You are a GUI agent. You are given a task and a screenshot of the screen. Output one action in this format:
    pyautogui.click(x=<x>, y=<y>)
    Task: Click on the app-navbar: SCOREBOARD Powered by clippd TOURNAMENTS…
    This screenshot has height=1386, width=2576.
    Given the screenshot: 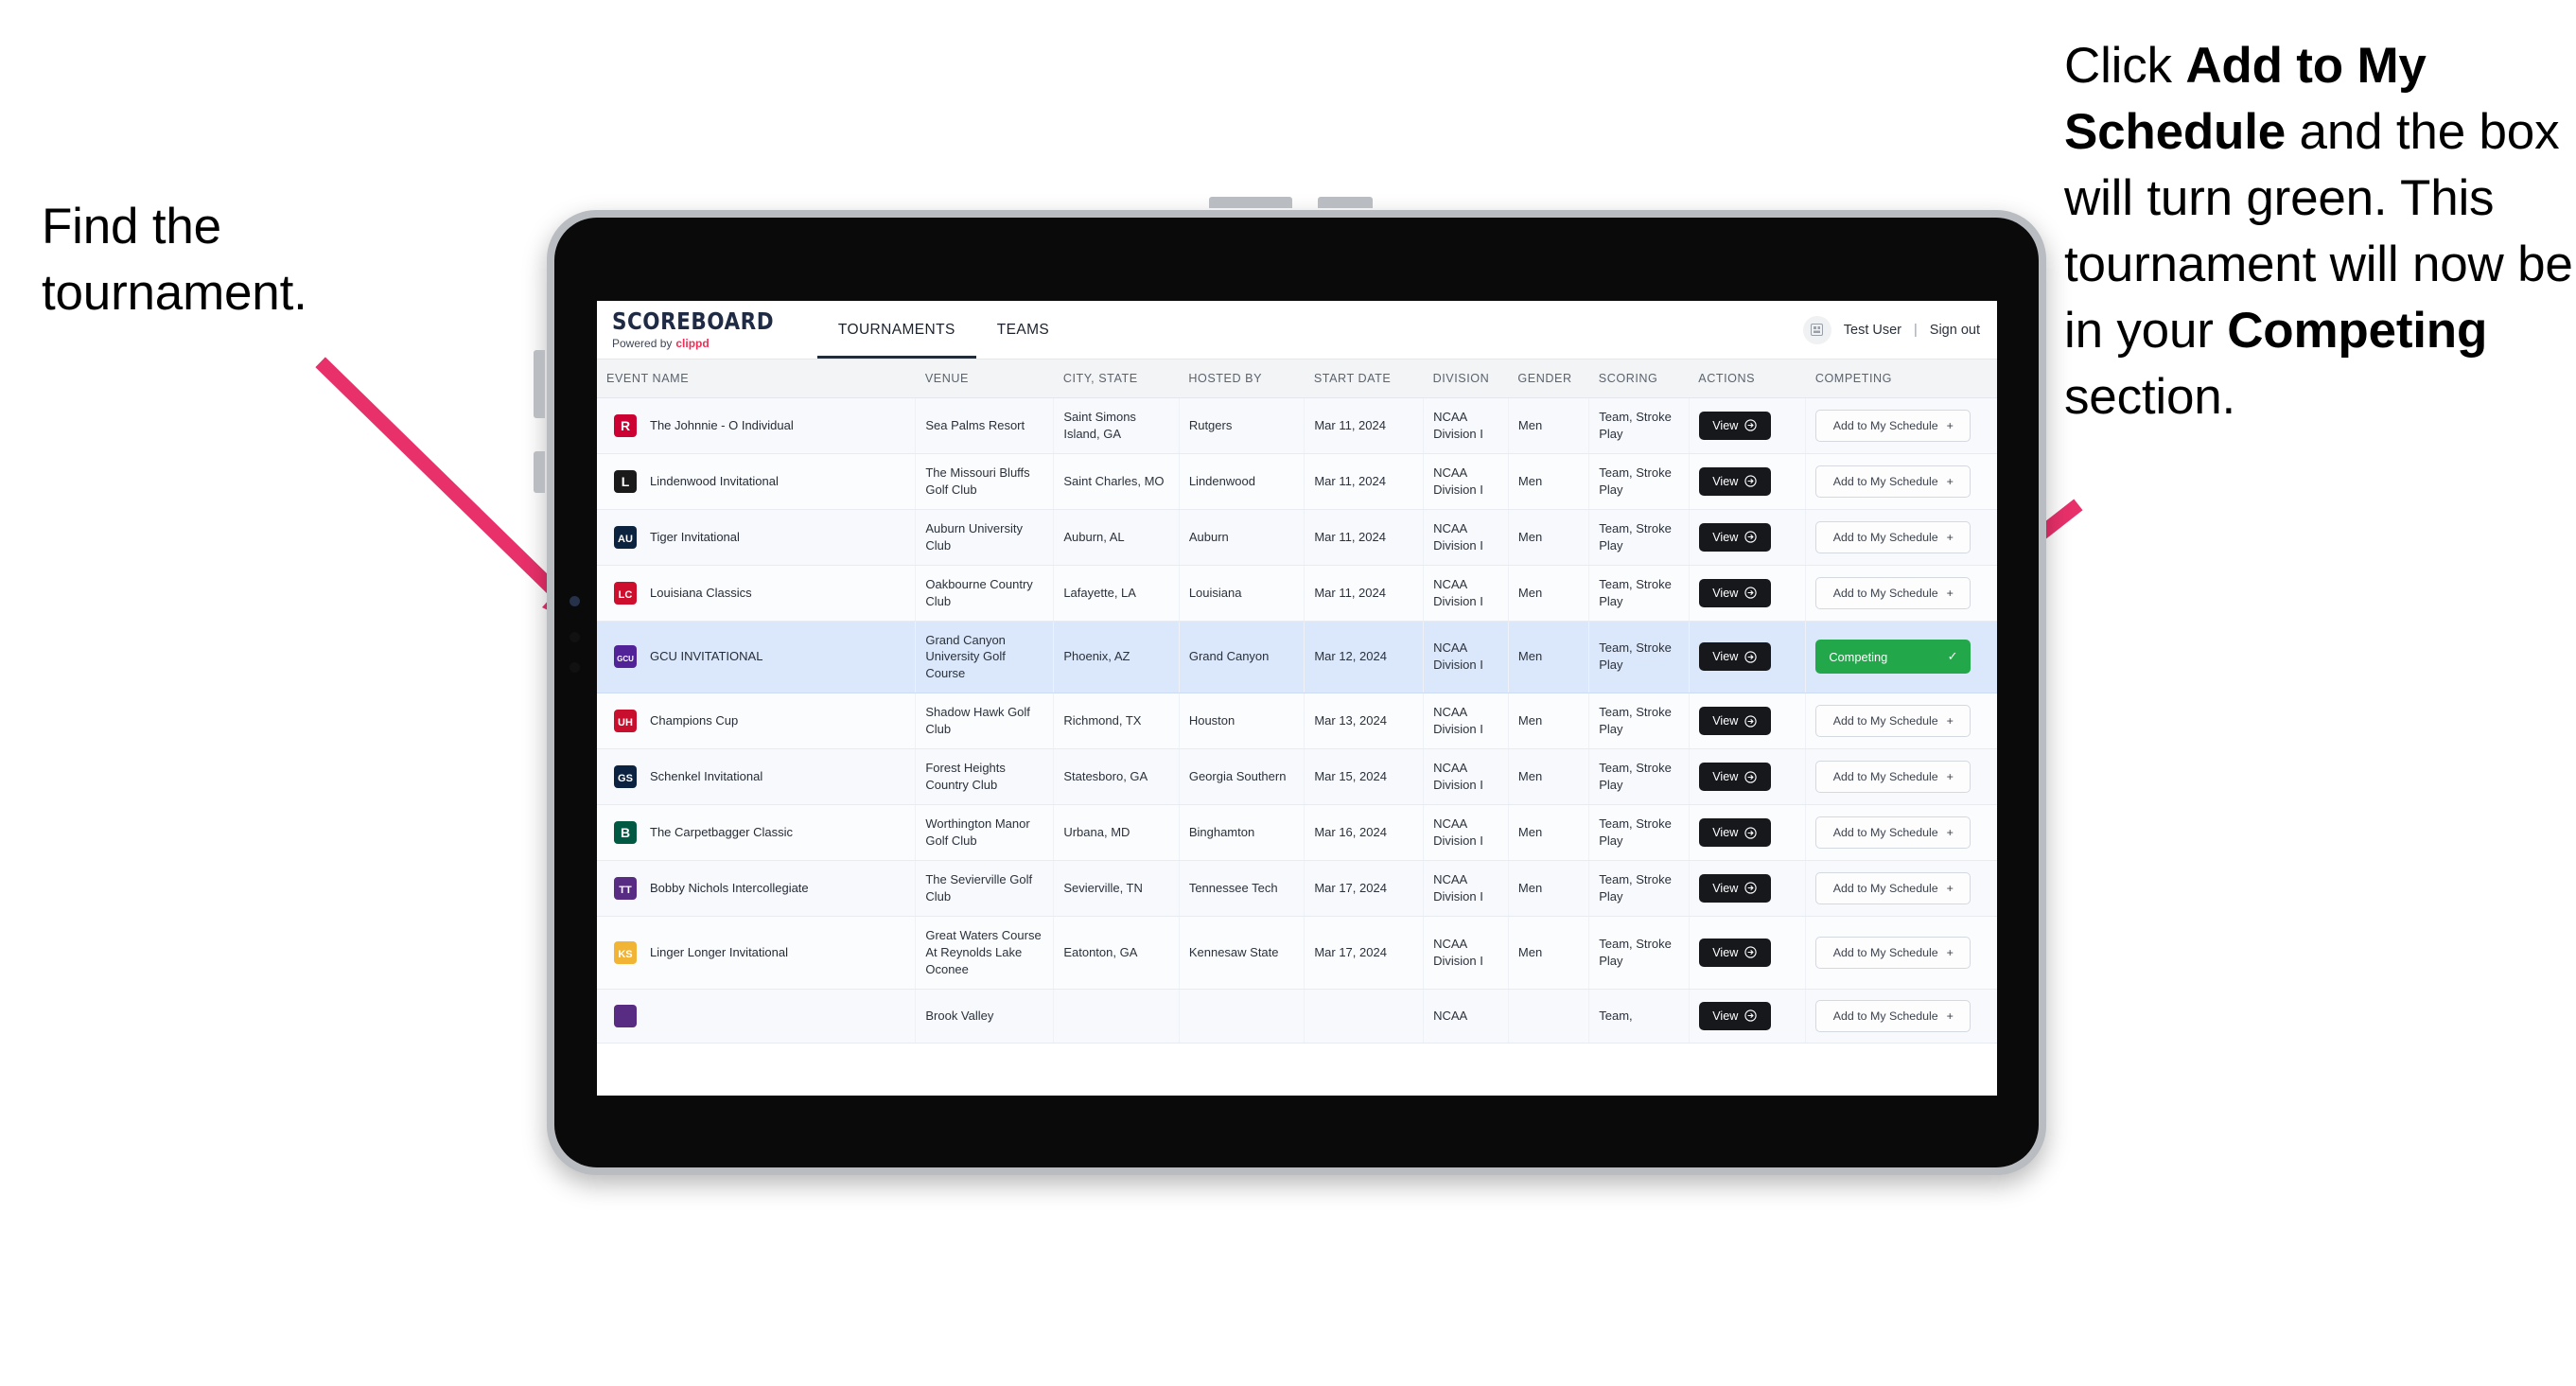 What is the action you would take?
    pyautogui.click(x=1297, y=330)
    